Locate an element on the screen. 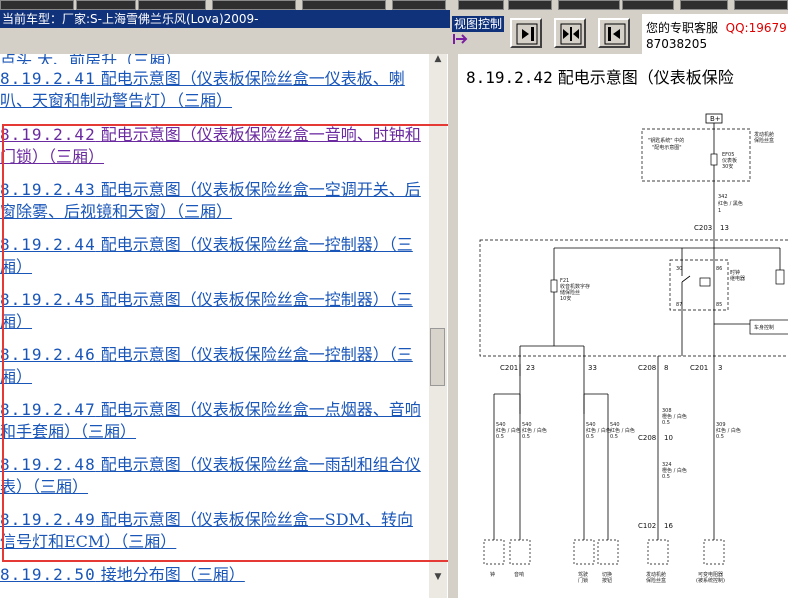 This screenshot has width=788, height=598. wire-342-size: 1 is located at coordinates (719, 211).